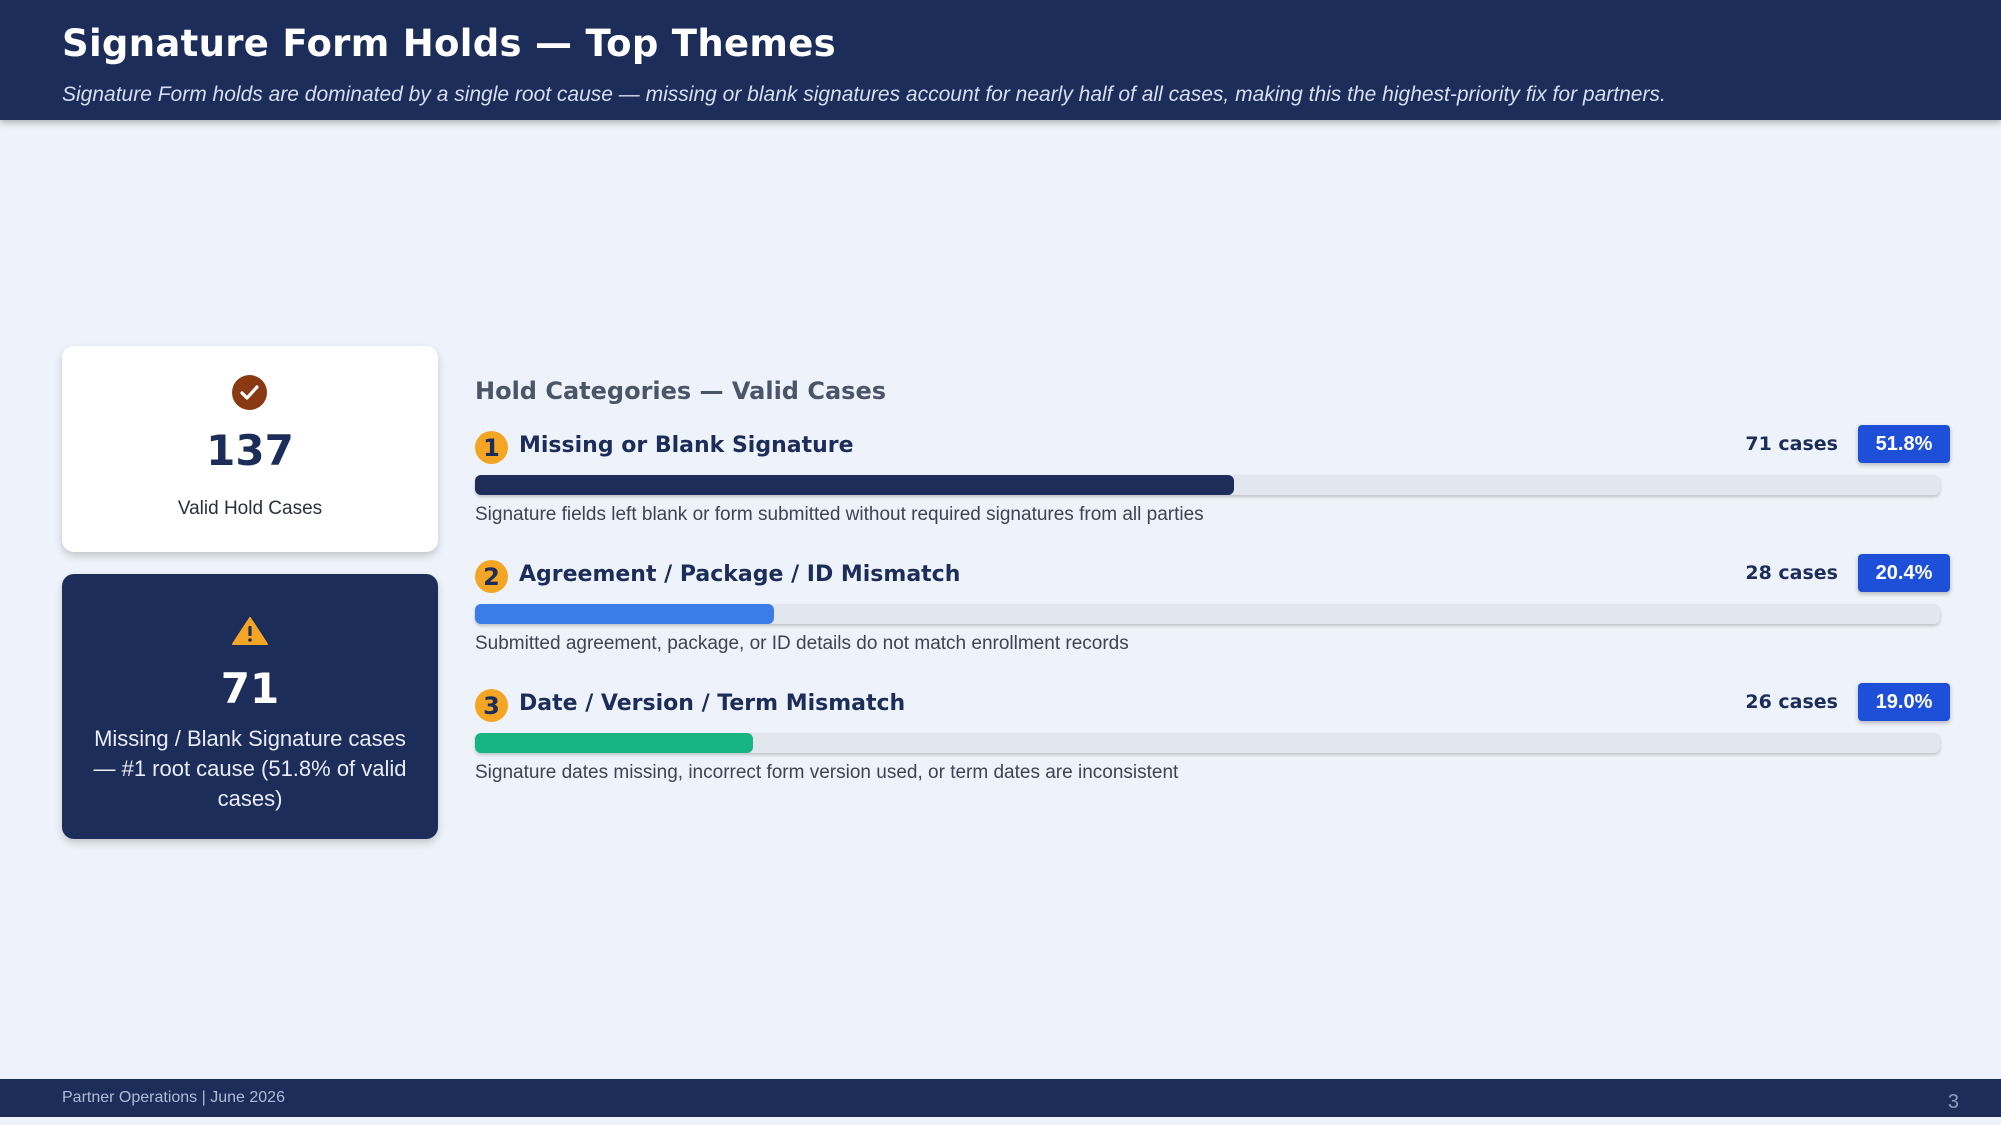 The image size is (2001, 1125). Describe the element at coordinates (686, 445) in the screenshot. I see `category-name: Missing or Blank Signature` at that location.